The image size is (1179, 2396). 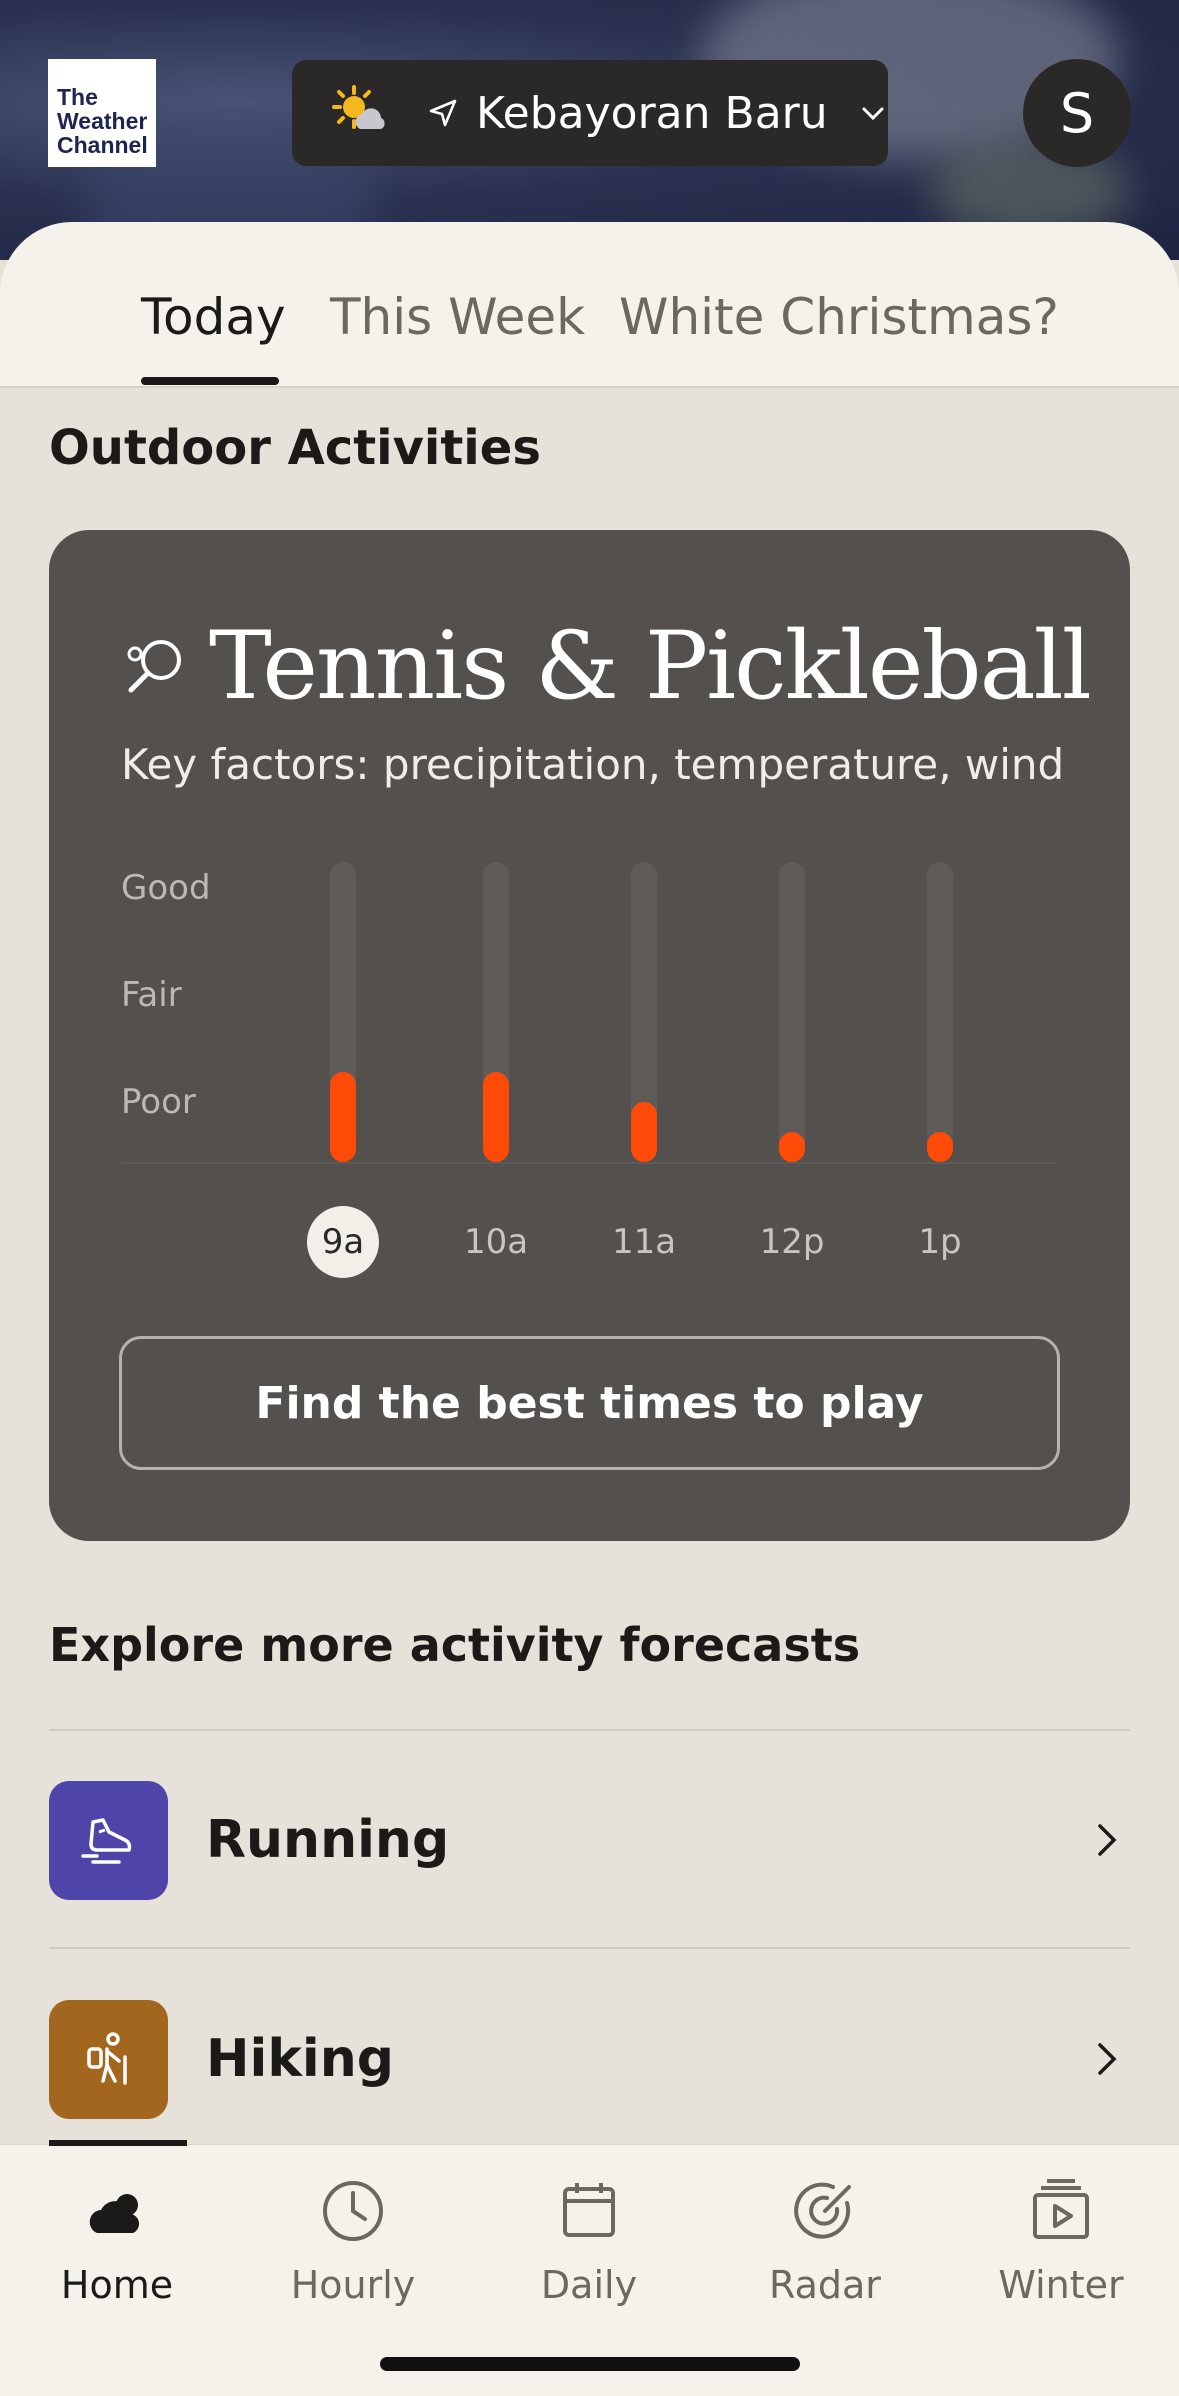 I want to click on card-title: Tennis & Pickleball, so click(x=650, y=666).